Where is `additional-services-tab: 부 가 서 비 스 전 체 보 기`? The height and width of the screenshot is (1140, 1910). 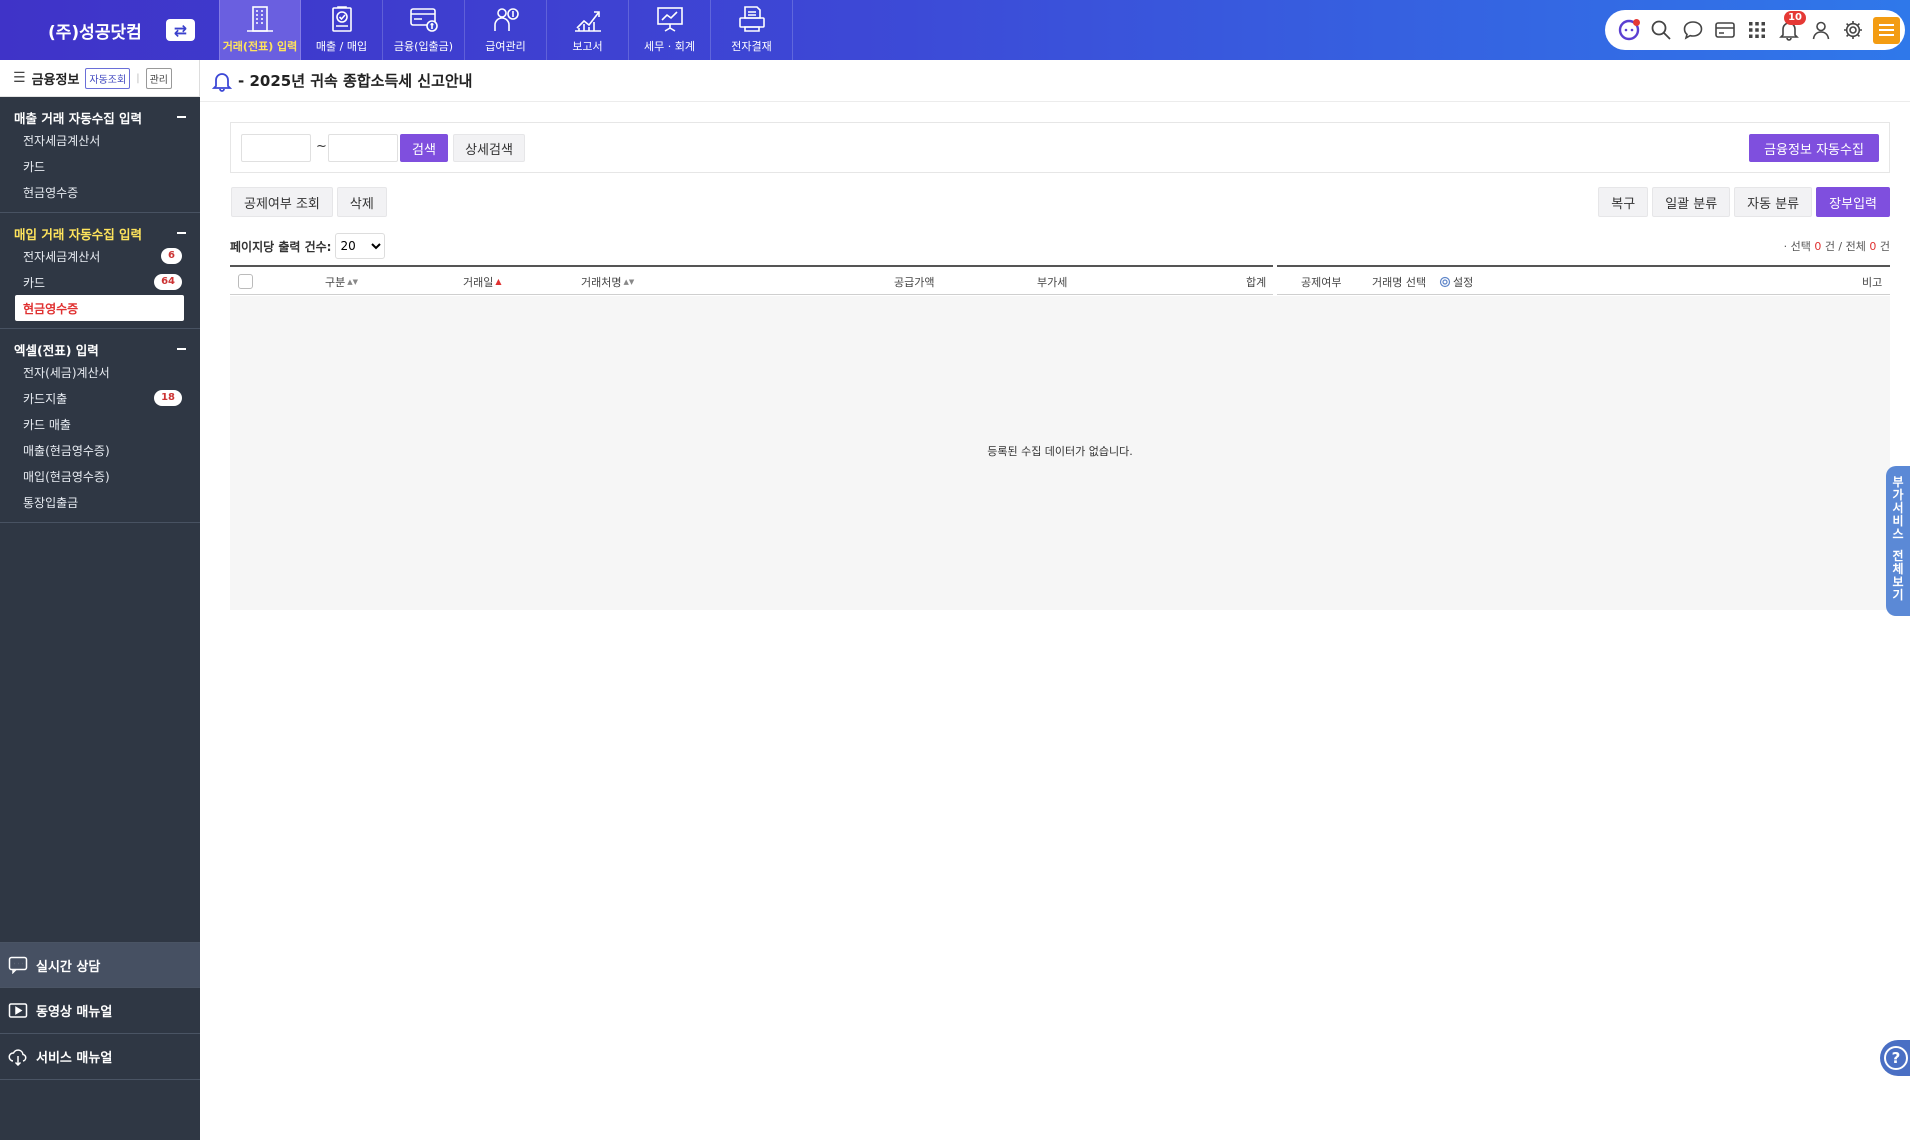 additional-services-tab: 부 가 서 비 스 전 체 보 기 is located at coordinates (1898, 541).